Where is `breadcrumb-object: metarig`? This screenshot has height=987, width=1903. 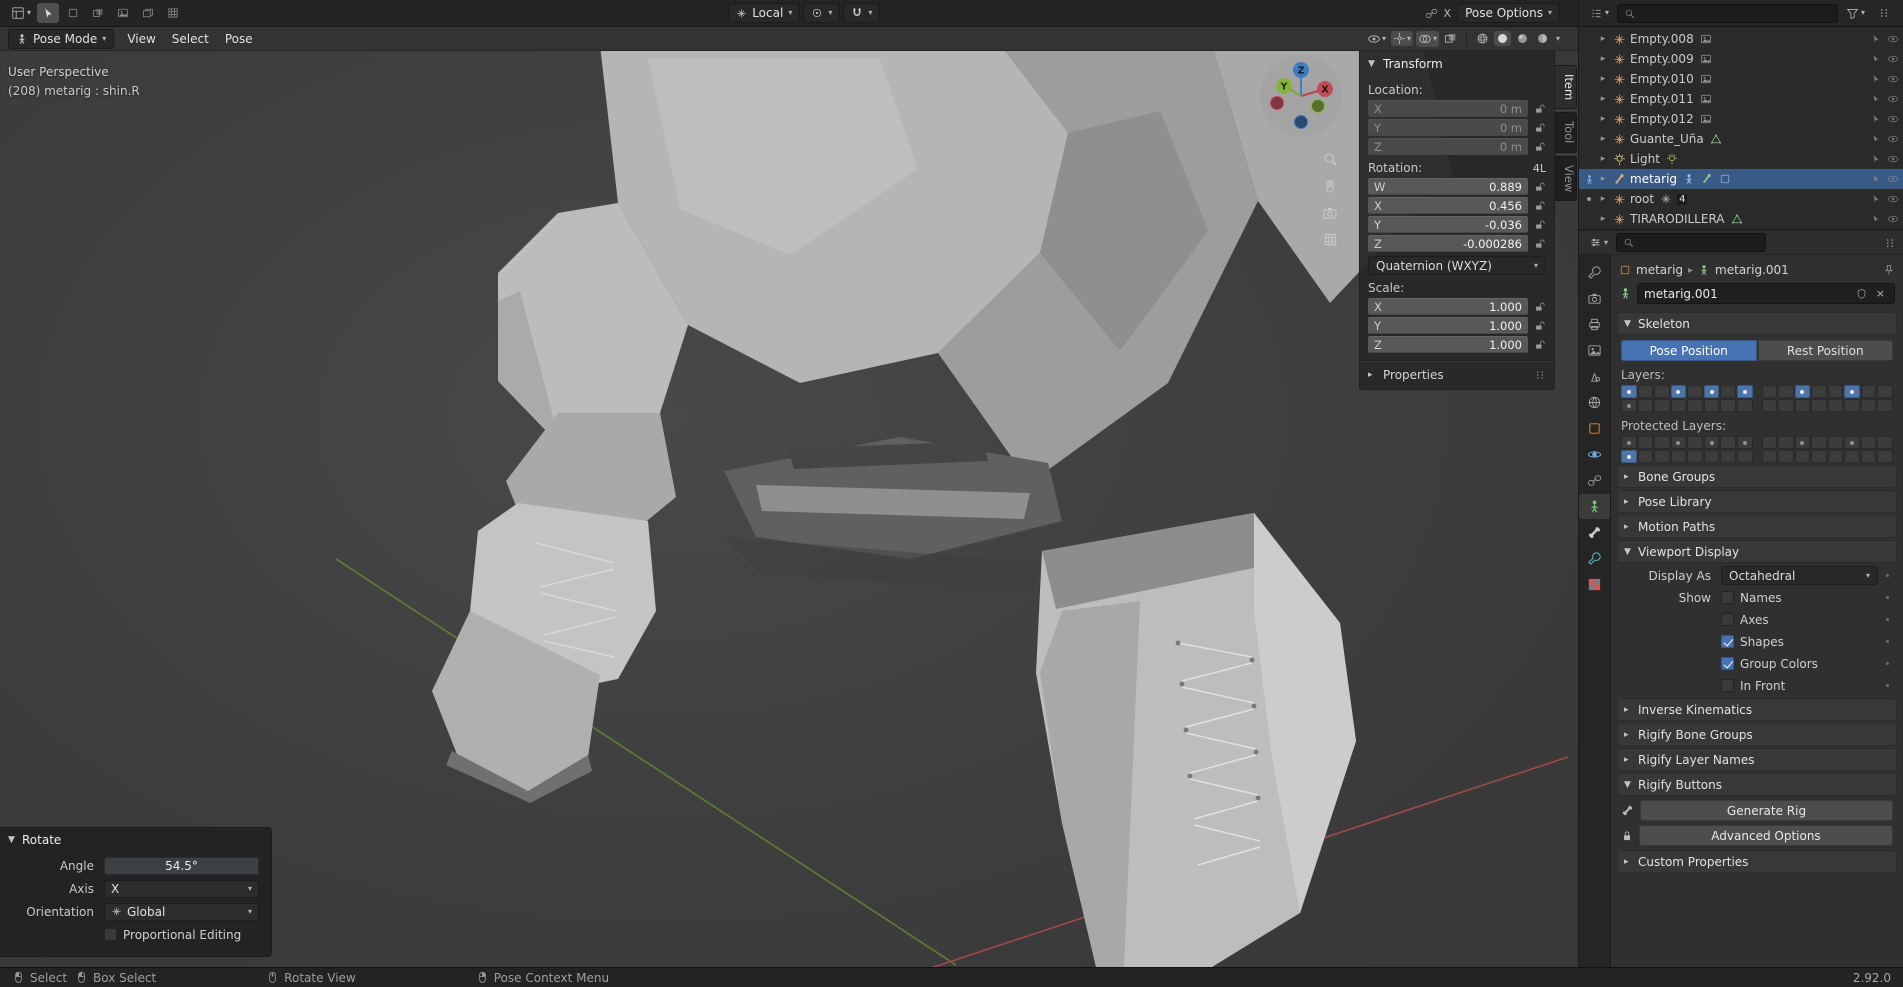 breadcrumb-object: metarig is located at coordinates (1659, 270).